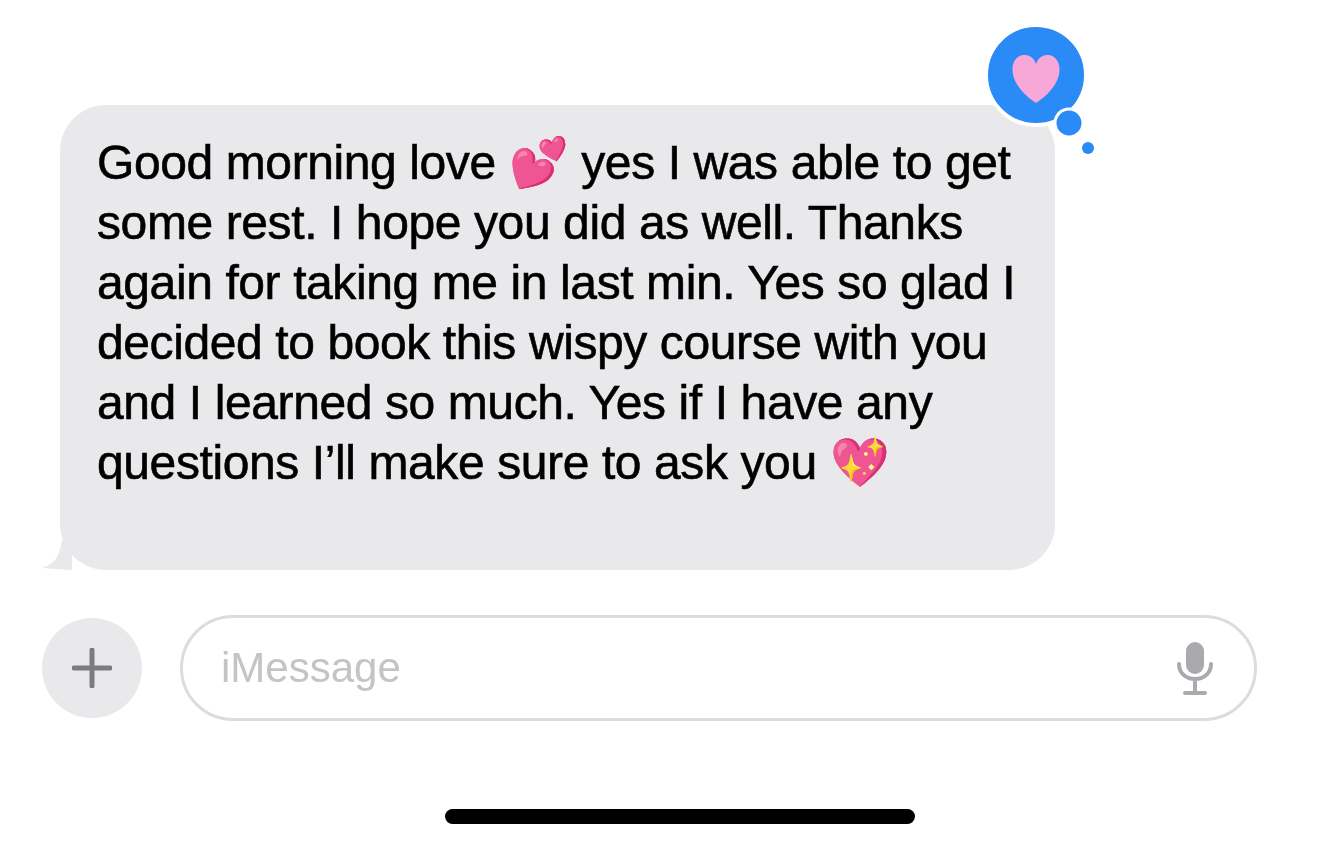 The height and width of the screenshot is (848, 1319). Describe the element at coordinates (92, 668) in the screenshot. I see `plus-icon` at that location.